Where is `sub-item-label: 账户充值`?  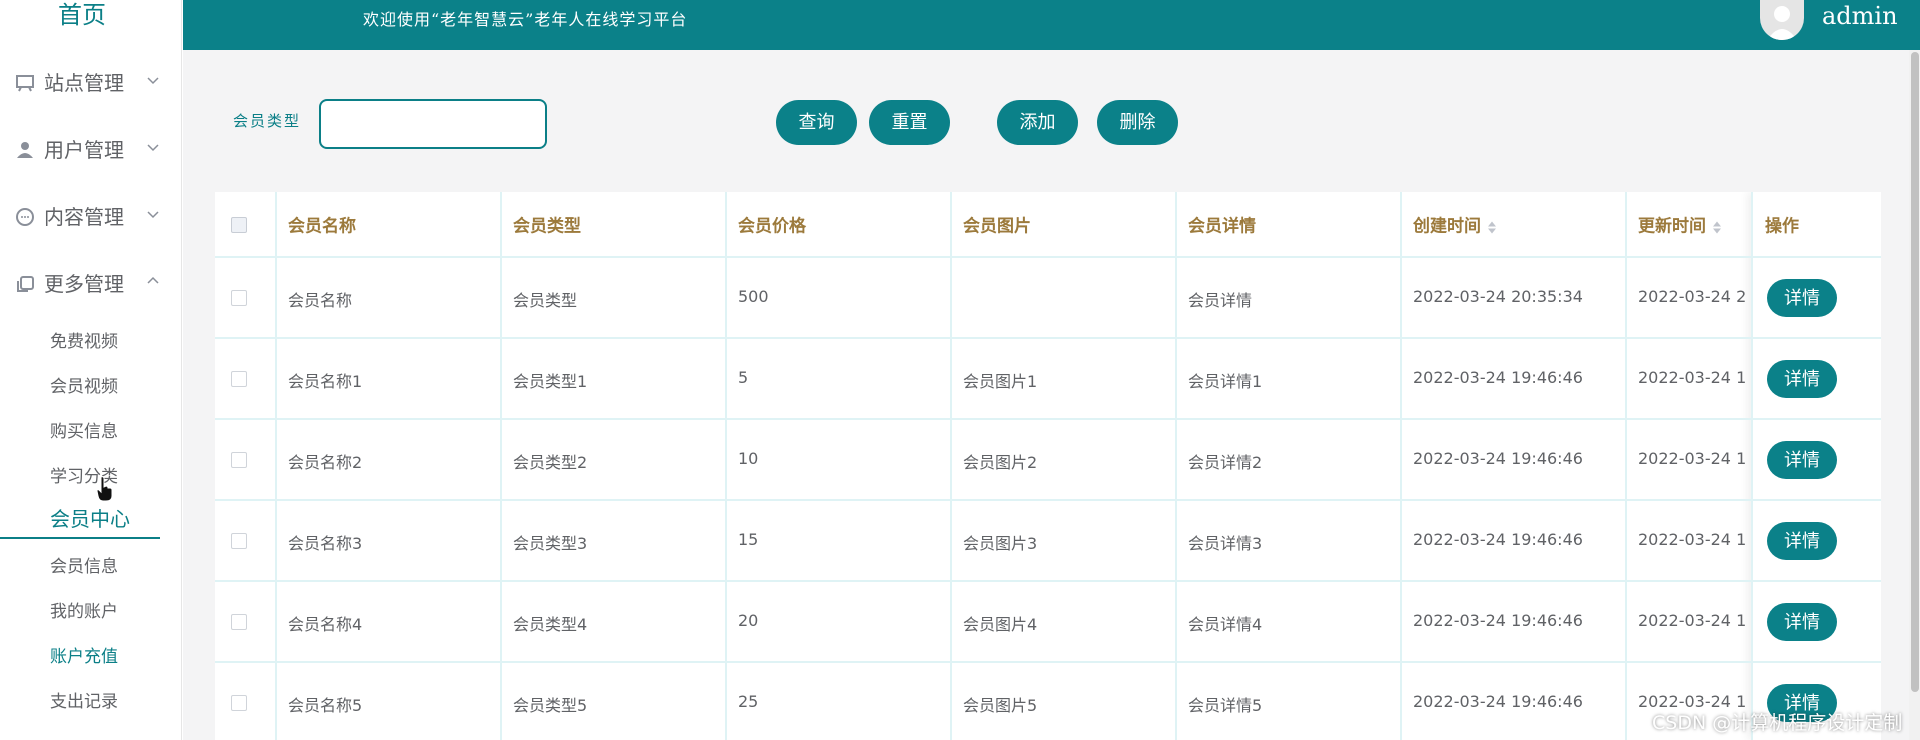 sub-item-label: 账户充值 is located at coordinates (84, 657).